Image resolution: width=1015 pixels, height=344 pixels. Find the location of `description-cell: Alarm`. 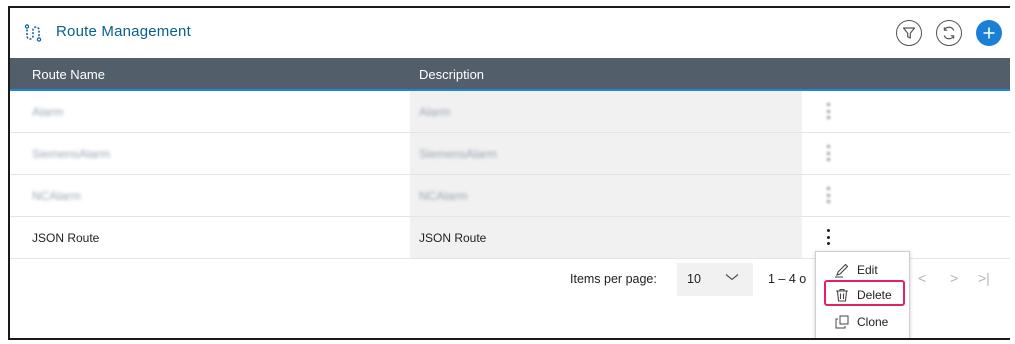

description-cell: Alarm is located at coordinates (435, 112).